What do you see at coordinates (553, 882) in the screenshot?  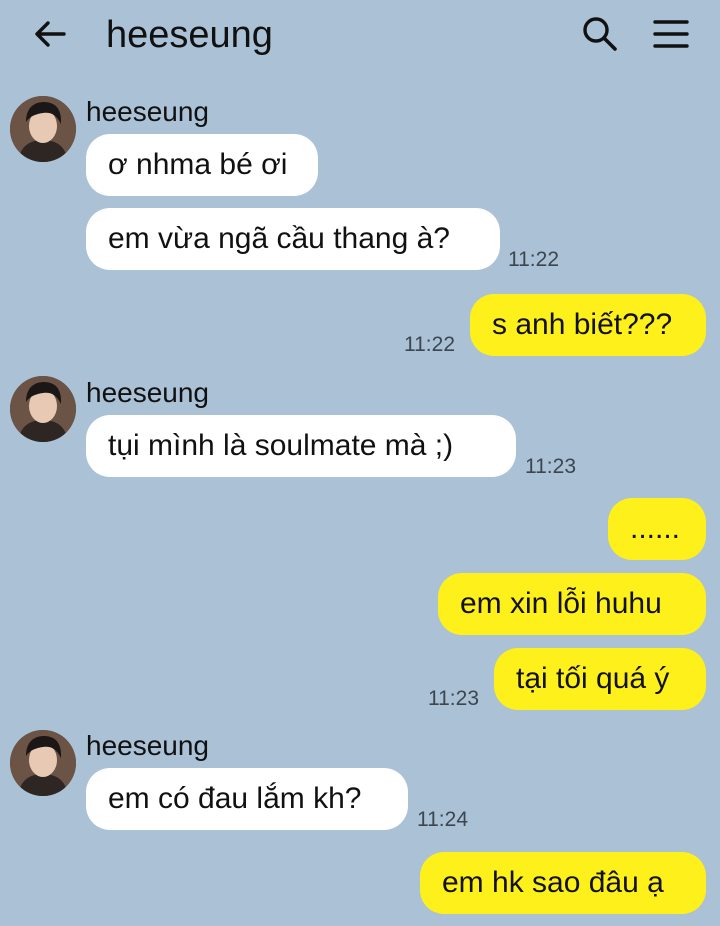 I see `message-text: em hk sao đâu ạ` at bounding box center [553, 882].